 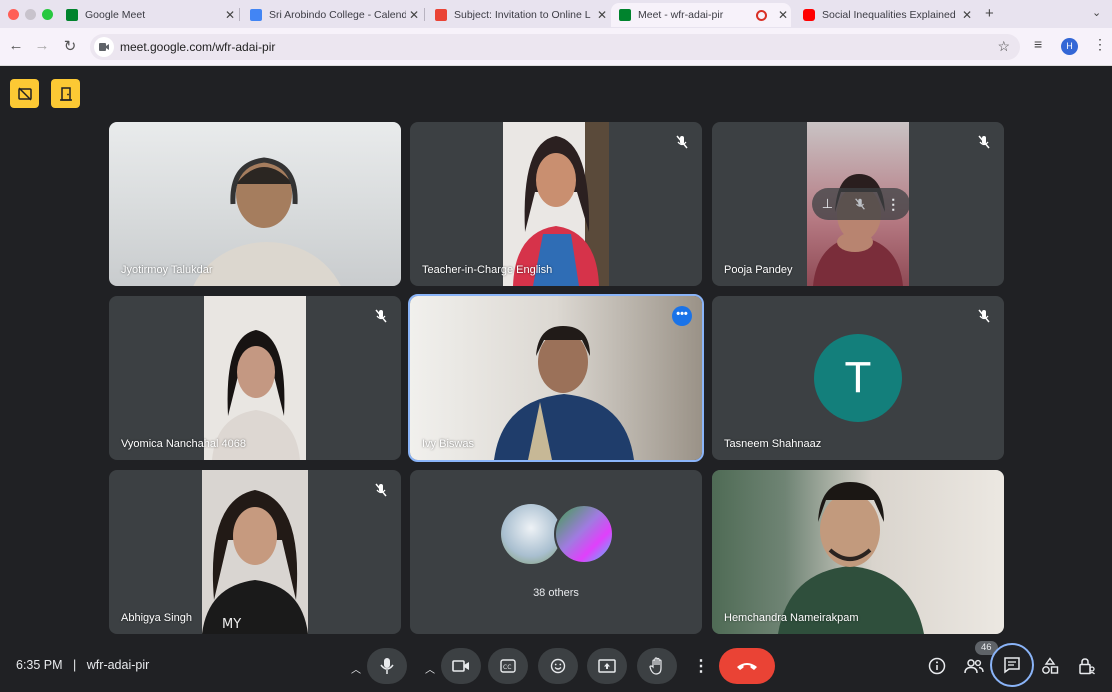 I want to click on participant-name: Teacher-in-Charge English, so click(x=487, y=270).